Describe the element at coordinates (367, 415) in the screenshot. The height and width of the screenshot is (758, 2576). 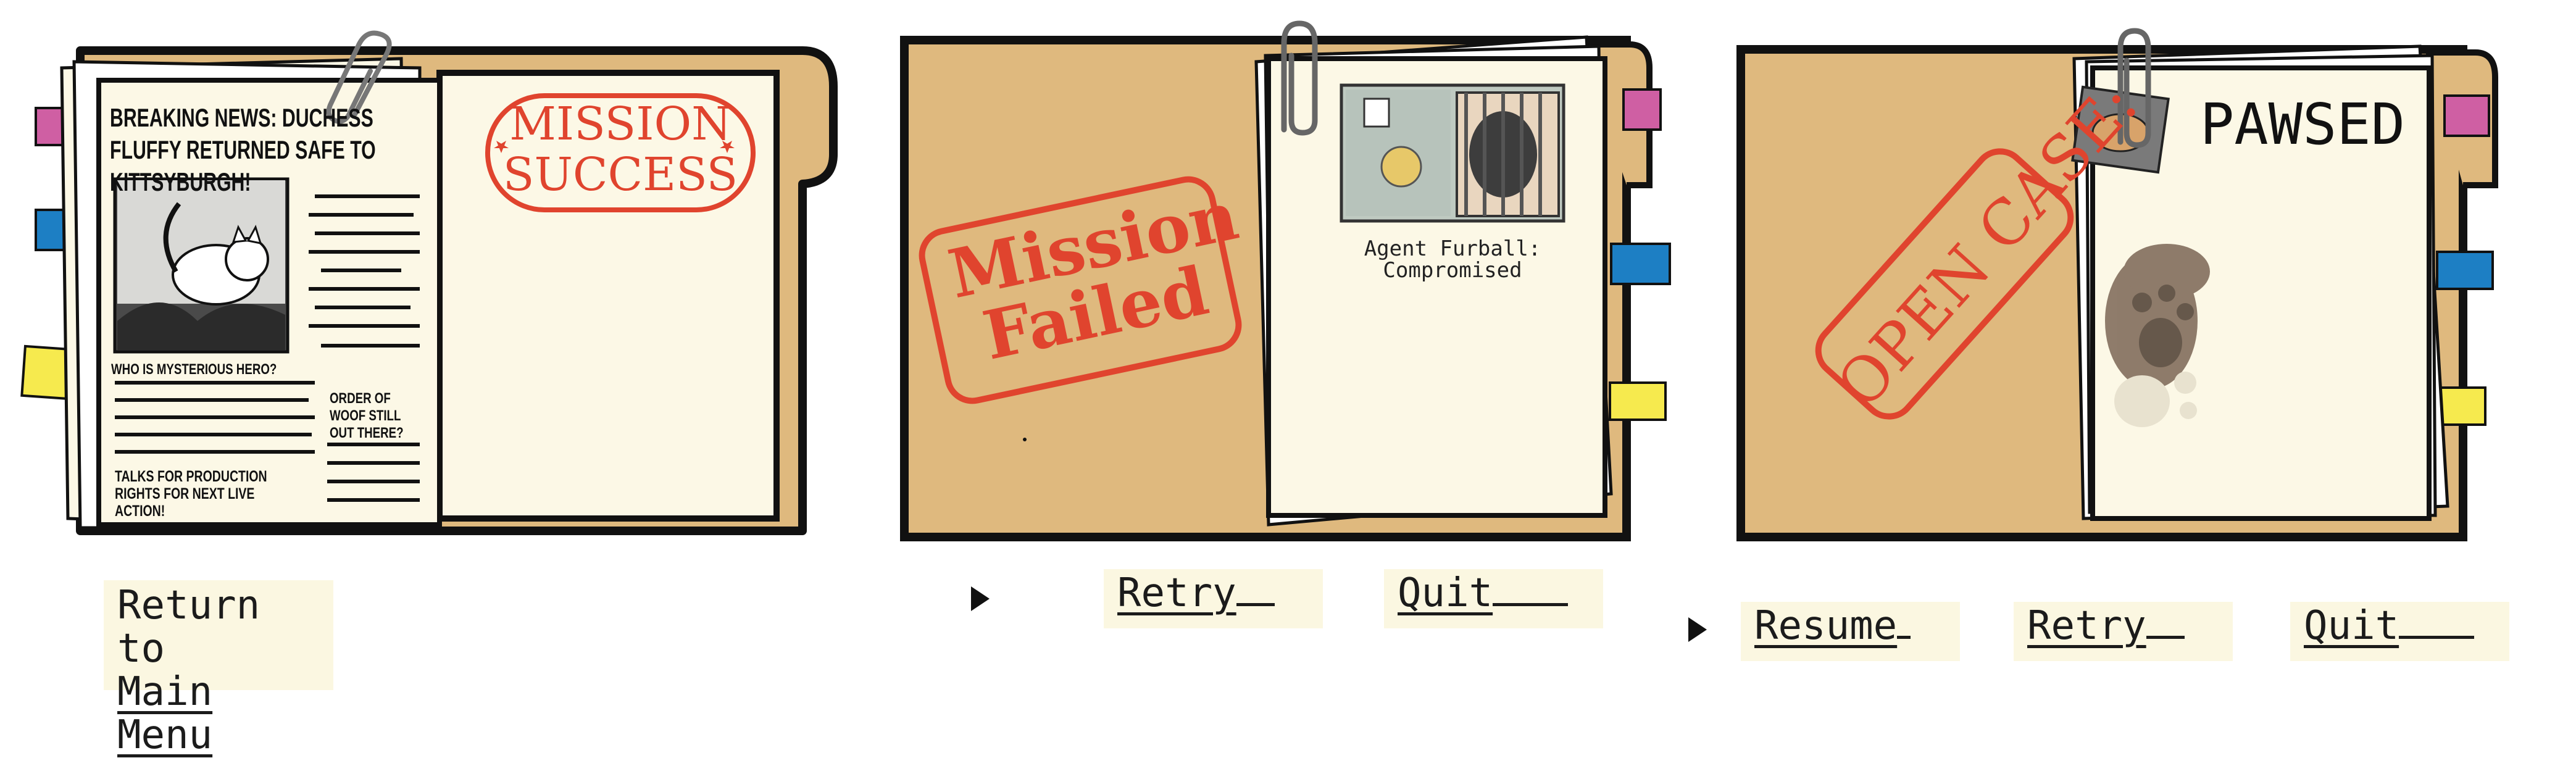
I see `newspaper-subhead-woof: ORDER OF WOOF STILL OUT THERE?` at that location.